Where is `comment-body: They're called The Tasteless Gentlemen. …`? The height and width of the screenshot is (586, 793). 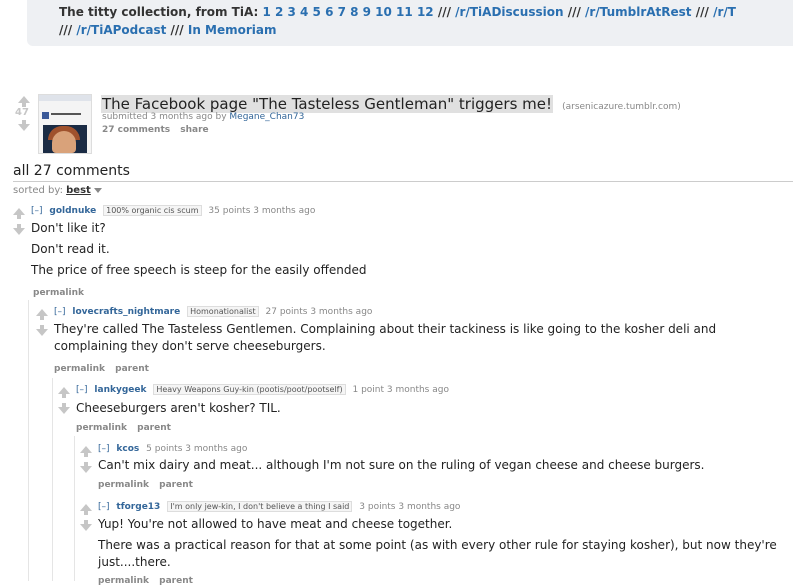 comment-body: They're called The Tasteless Gentlemen. … is located at coordinates (399, 338).